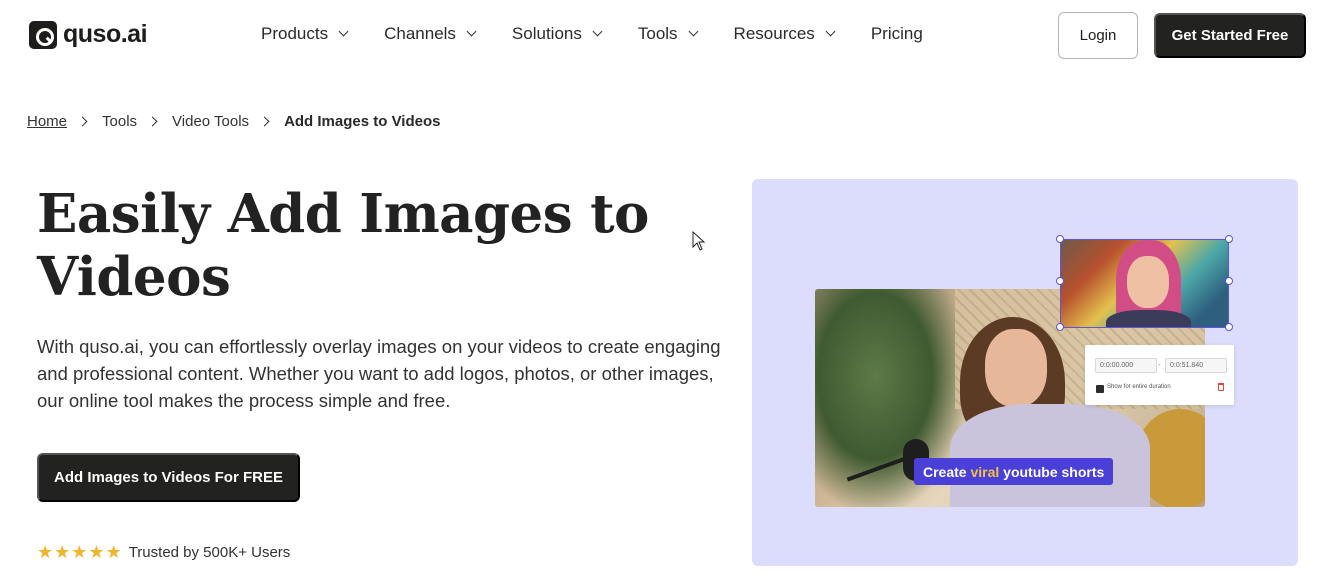 This screenshot has height=583, width=1336. I want to click on video-caption: Create viral youtube shorts, so click(1014, 471).